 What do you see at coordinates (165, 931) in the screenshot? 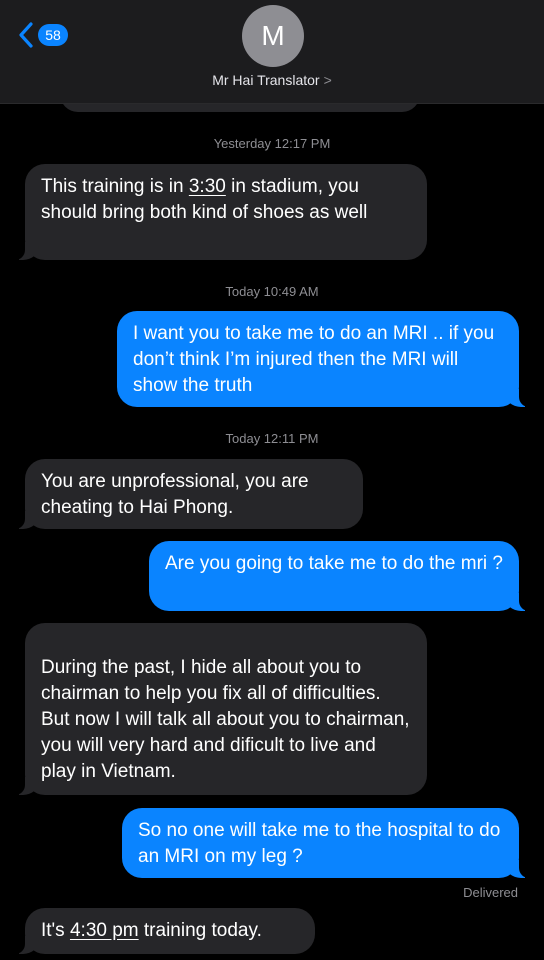
I see `incoming-message: It's 4:30 pm training today.` at bounding box center [165, 931].